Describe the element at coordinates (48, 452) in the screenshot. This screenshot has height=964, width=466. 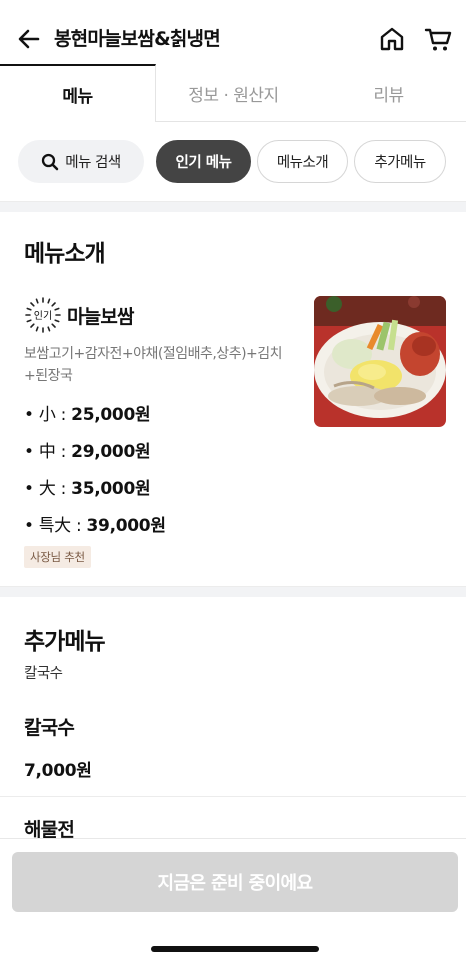
I see `price-size-label: • 中 :` at that location.